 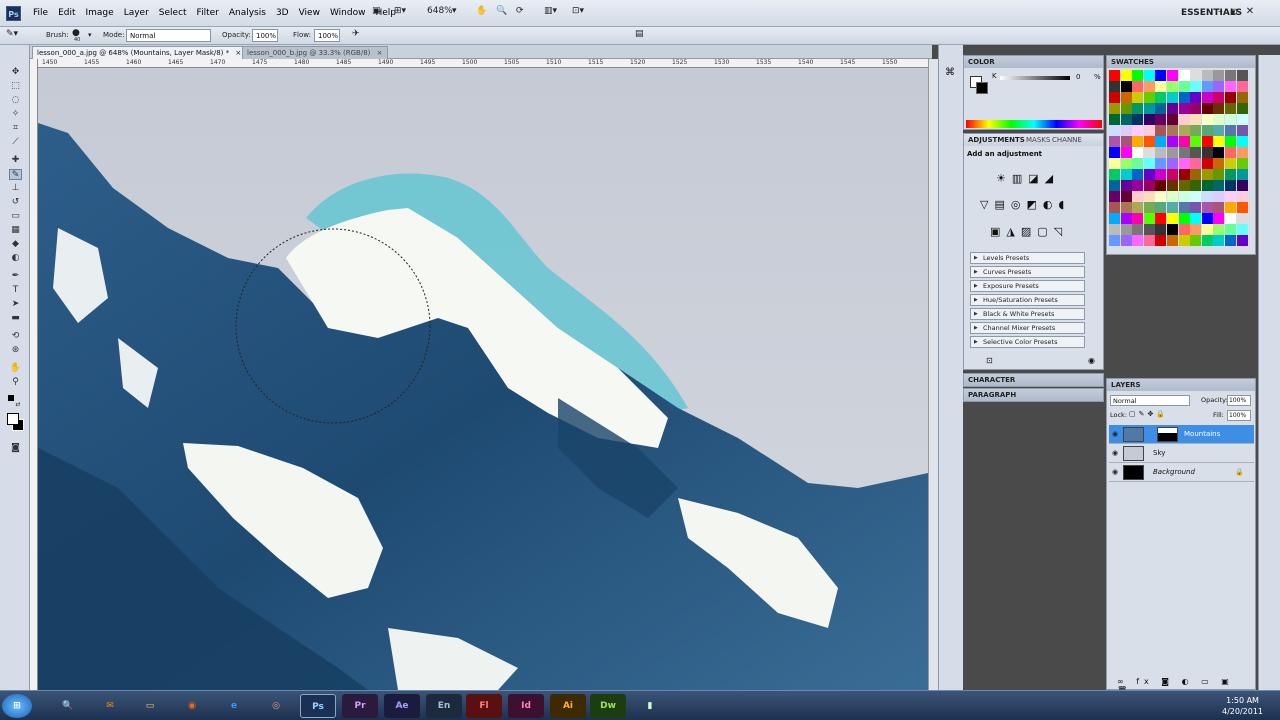 What do you see at coordinates (318, 706) in the screenshot?
I see `photoshop-taskbar-button: Ps` at bounding box center [318, 706].